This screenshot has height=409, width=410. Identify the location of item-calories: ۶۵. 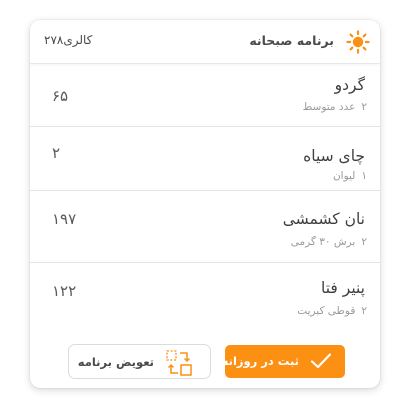
(60, 96).